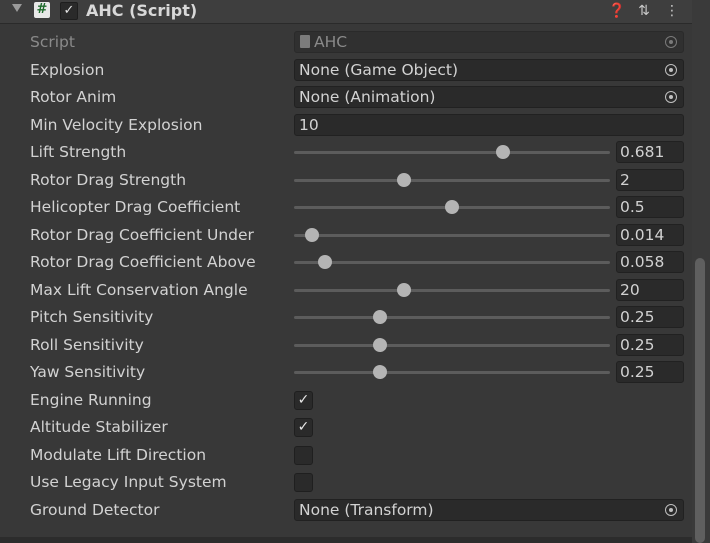 This screenshot has height=543, width=710. I want to click on slider-label: Helicopter Drag Coefficient, so click(135, 207).